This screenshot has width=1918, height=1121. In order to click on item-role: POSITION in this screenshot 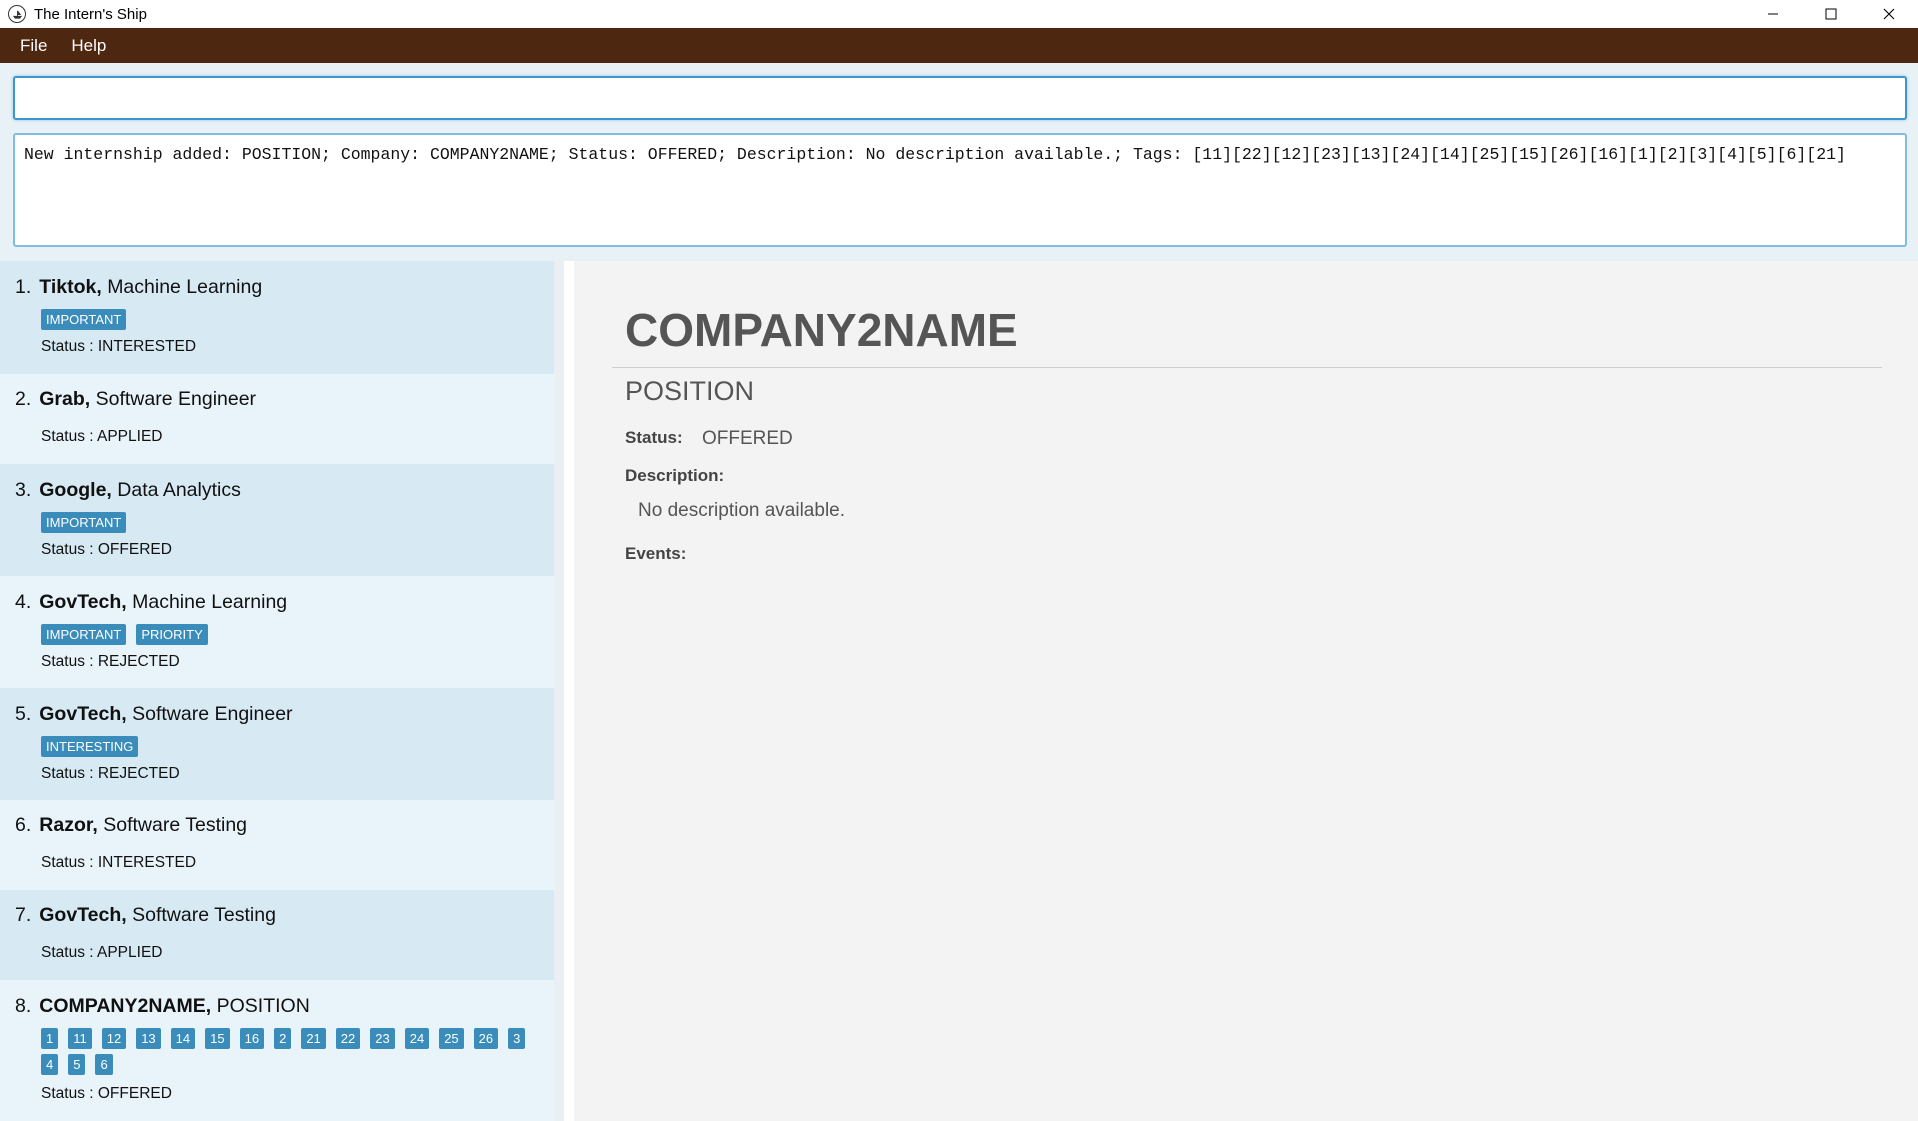, I will do `click(263, 1006)`.